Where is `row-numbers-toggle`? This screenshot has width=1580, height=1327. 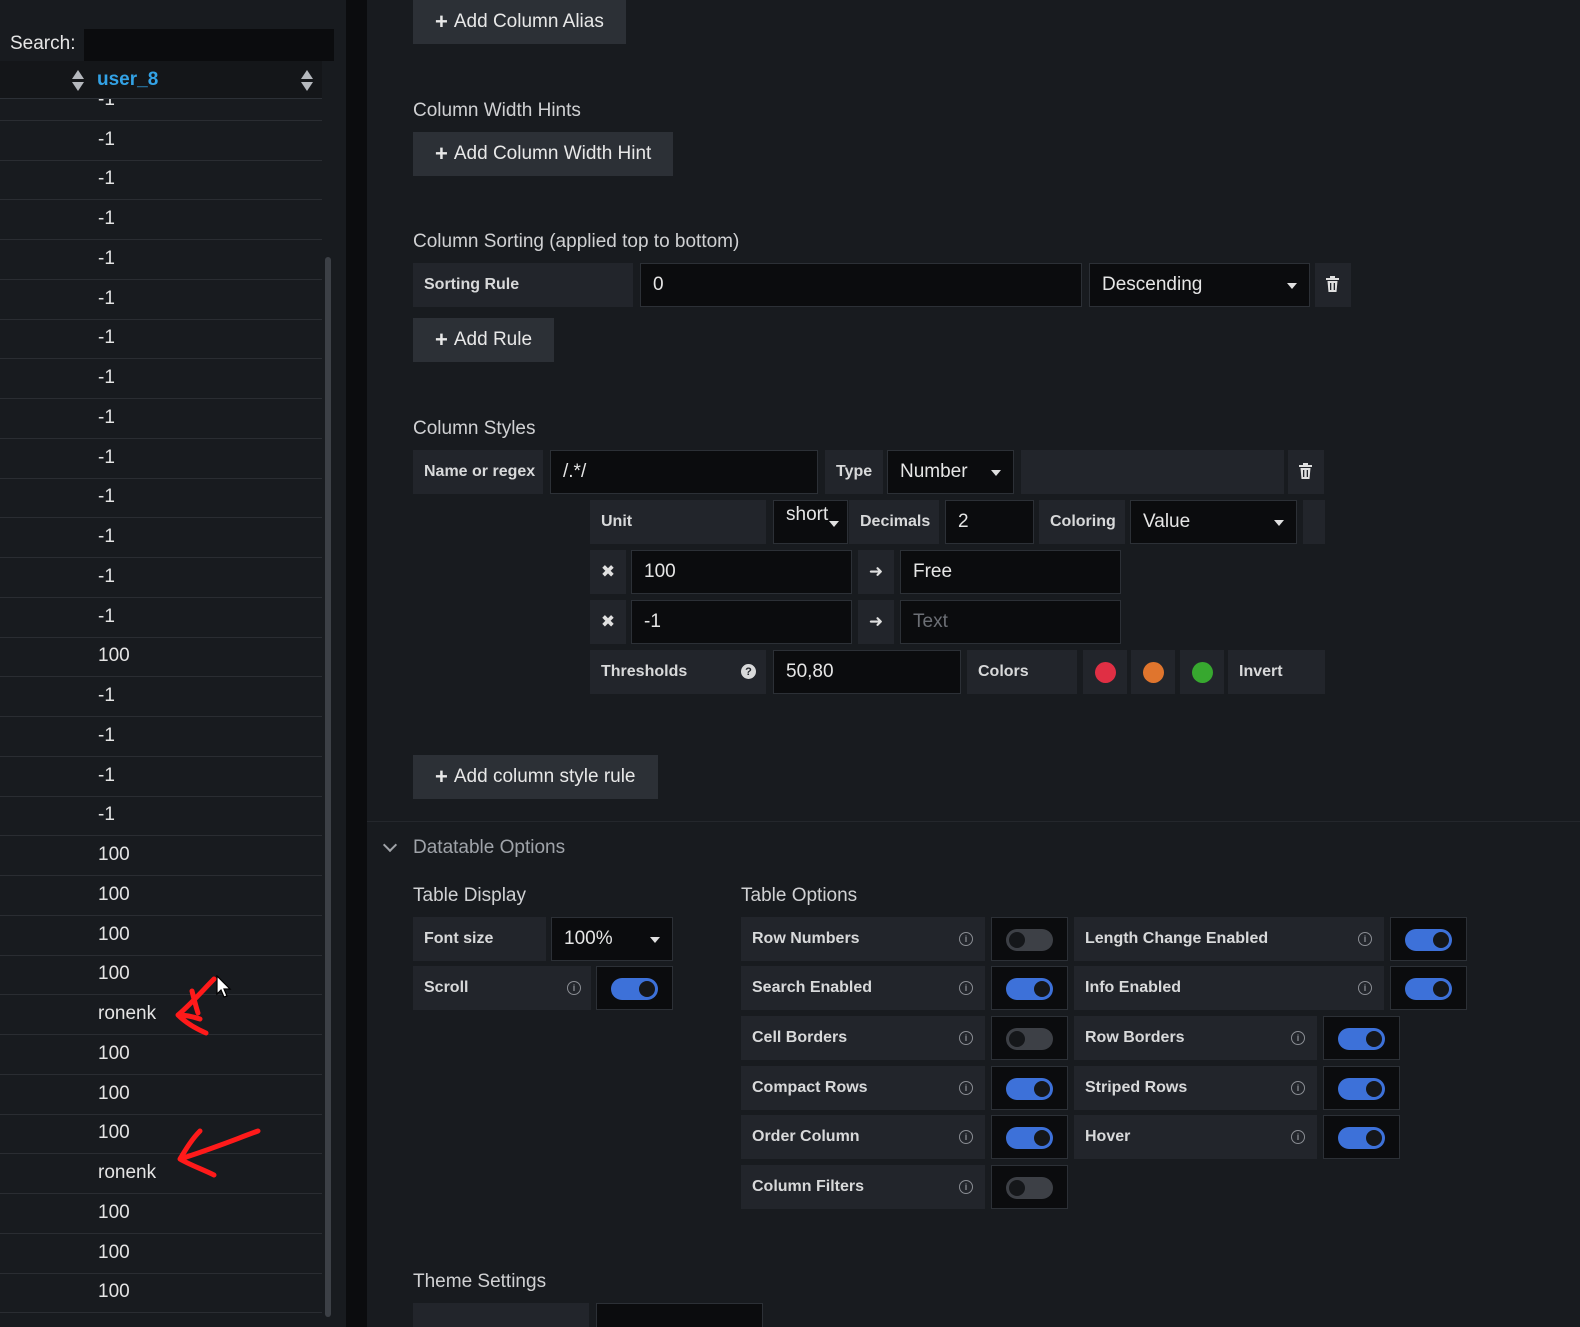 row-numbers-toggle is located at coordinates (1029, 939).